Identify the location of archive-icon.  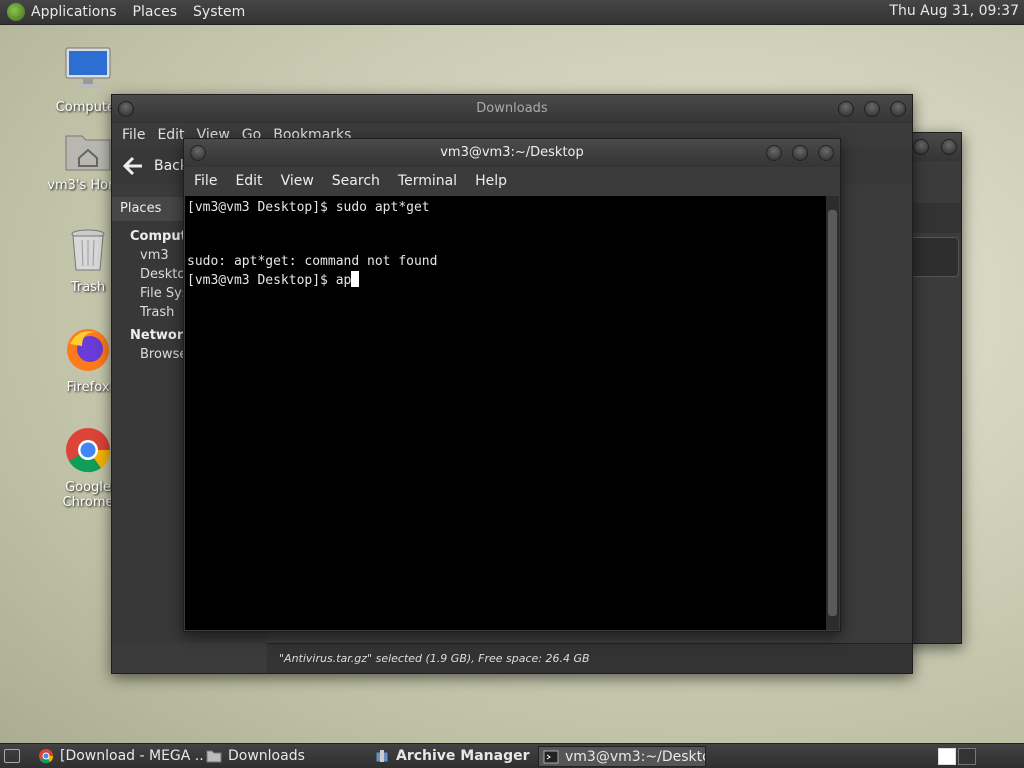
(382, 756).